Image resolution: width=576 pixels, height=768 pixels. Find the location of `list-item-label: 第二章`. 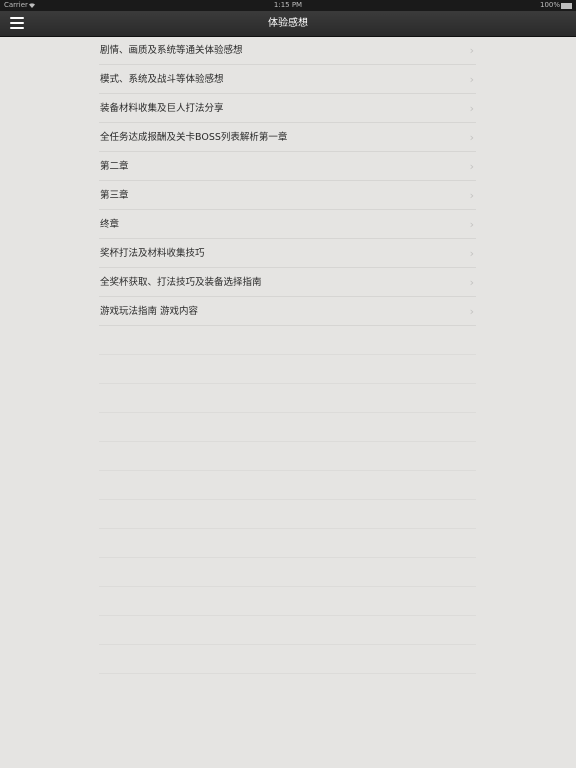

list-item-label: 第二章 is located at coordinates (114, 166).